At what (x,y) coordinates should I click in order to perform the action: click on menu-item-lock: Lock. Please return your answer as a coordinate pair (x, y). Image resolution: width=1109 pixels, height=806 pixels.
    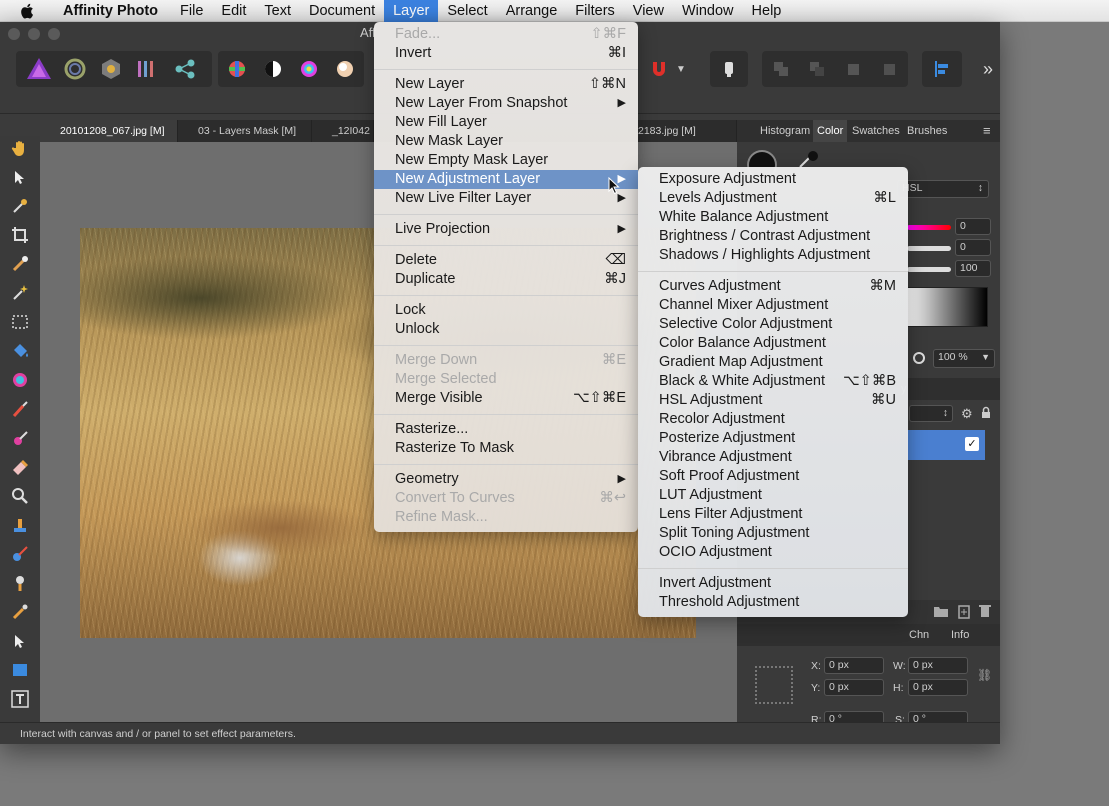
    Looking at the image, I should click on (506, 310).